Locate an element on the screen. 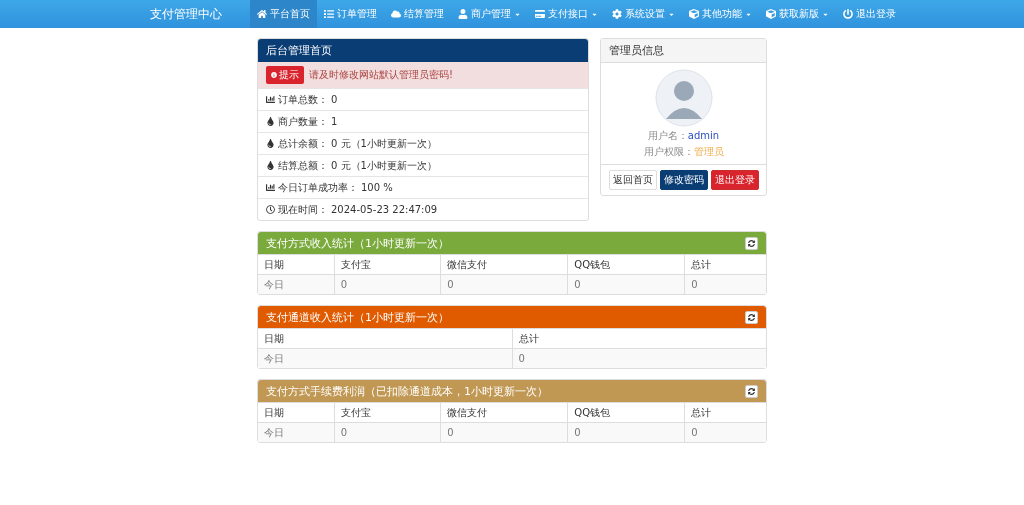 This screenshot has height=505, width=1024. panel-title: 支付通道收入统计（1小时更新一次） is located at coordinates (357, 317).